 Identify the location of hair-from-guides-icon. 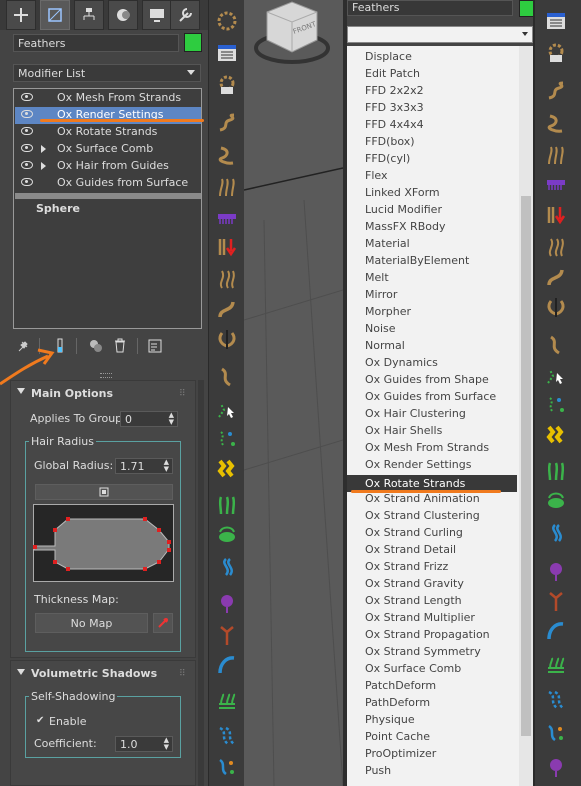
(227, 21).